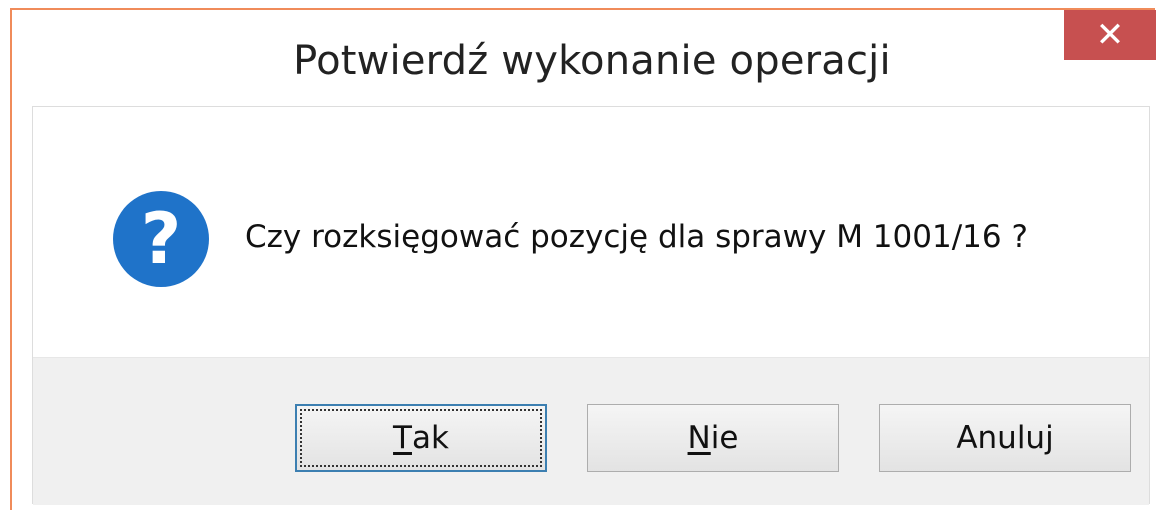 This screenshot has width=1165, height=520. I want to click on cancel-button: Anuluj, so click(1005, 438).